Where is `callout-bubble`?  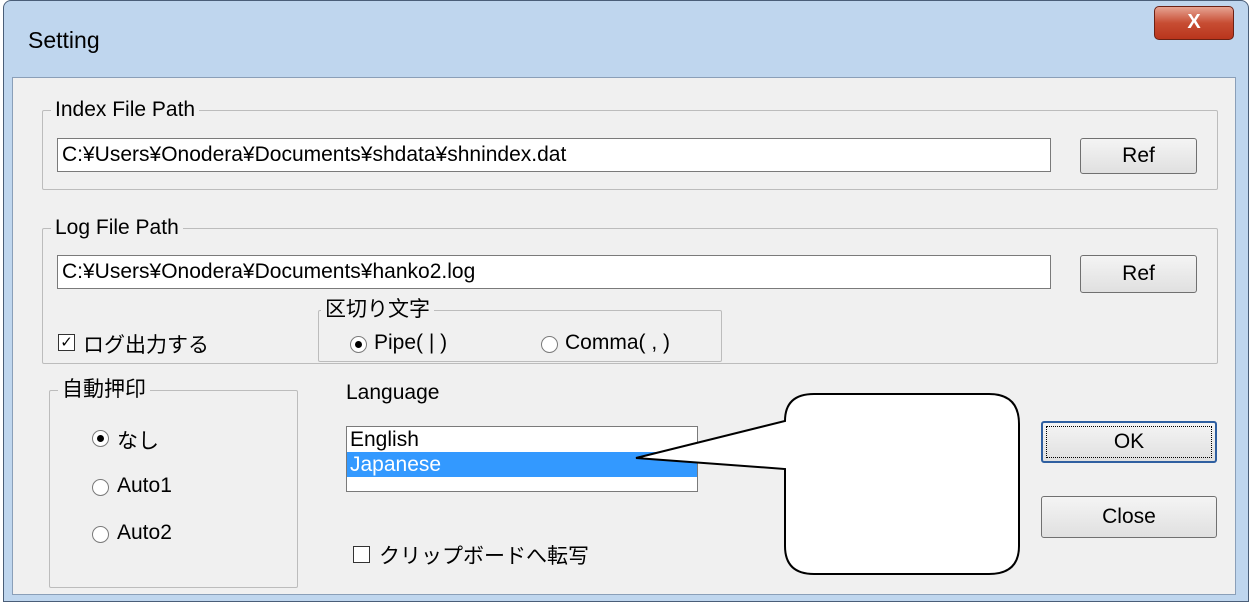
callout-bubble is located at coordinates (827, 484).